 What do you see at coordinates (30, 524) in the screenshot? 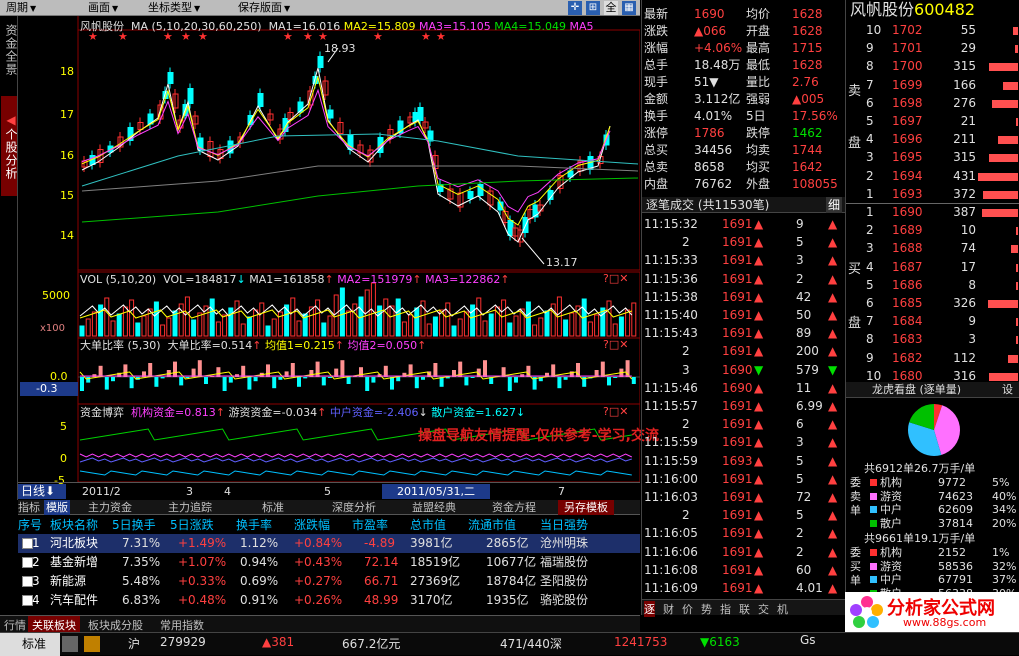
I see `col-header: 序号` at bounding box center [30, 524].